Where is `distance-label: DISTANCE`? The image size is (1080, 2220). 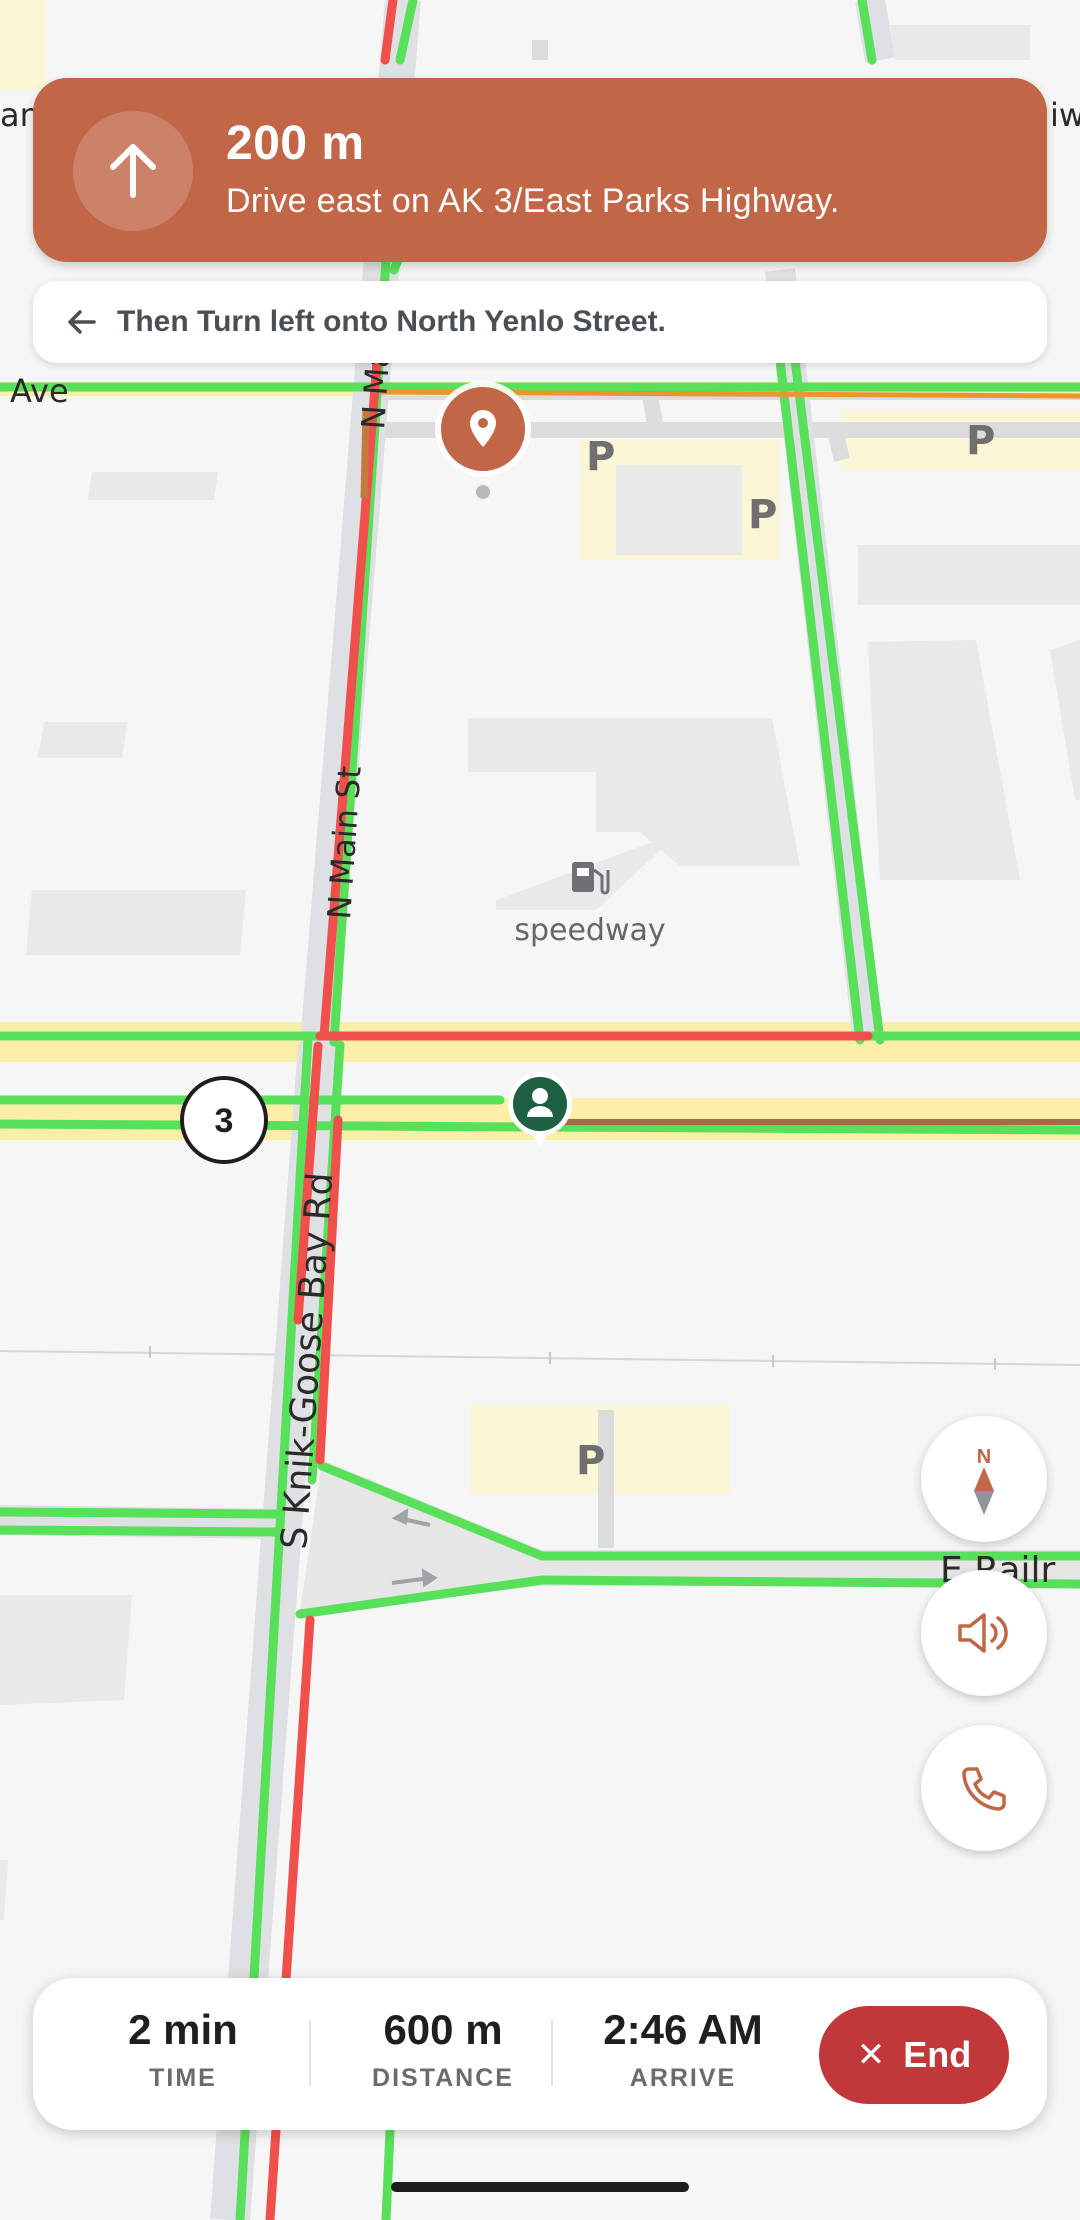 distance-label: DISTANCE is located at coordinates (443, 2078).